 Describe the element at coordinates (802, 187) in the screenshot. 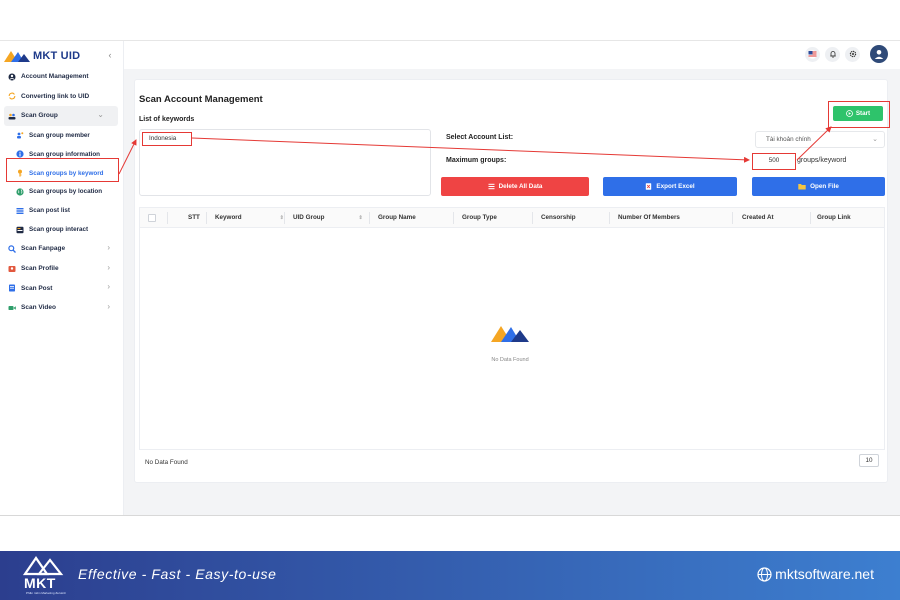

I see `folder-icon` at that location.